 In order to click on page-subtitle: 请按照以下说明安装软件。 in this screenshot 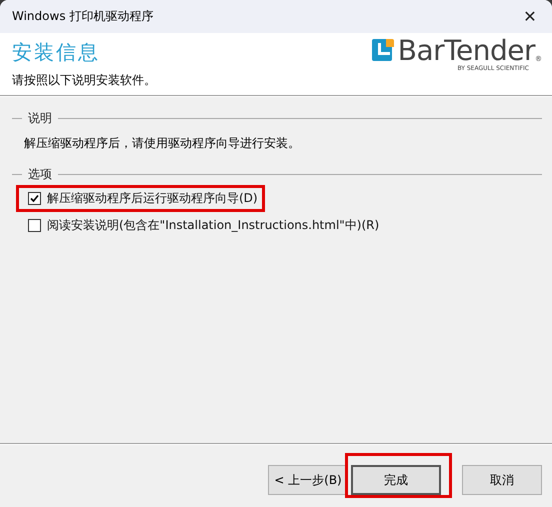, I will do `click(84, 80)`.